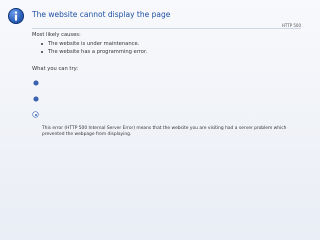 This screenshot has height=240, width=320. What do you see at coordinates (55, 69) in the screenshot?
I see `actions-heading: What you can try:` at bounding box center [55, 69].